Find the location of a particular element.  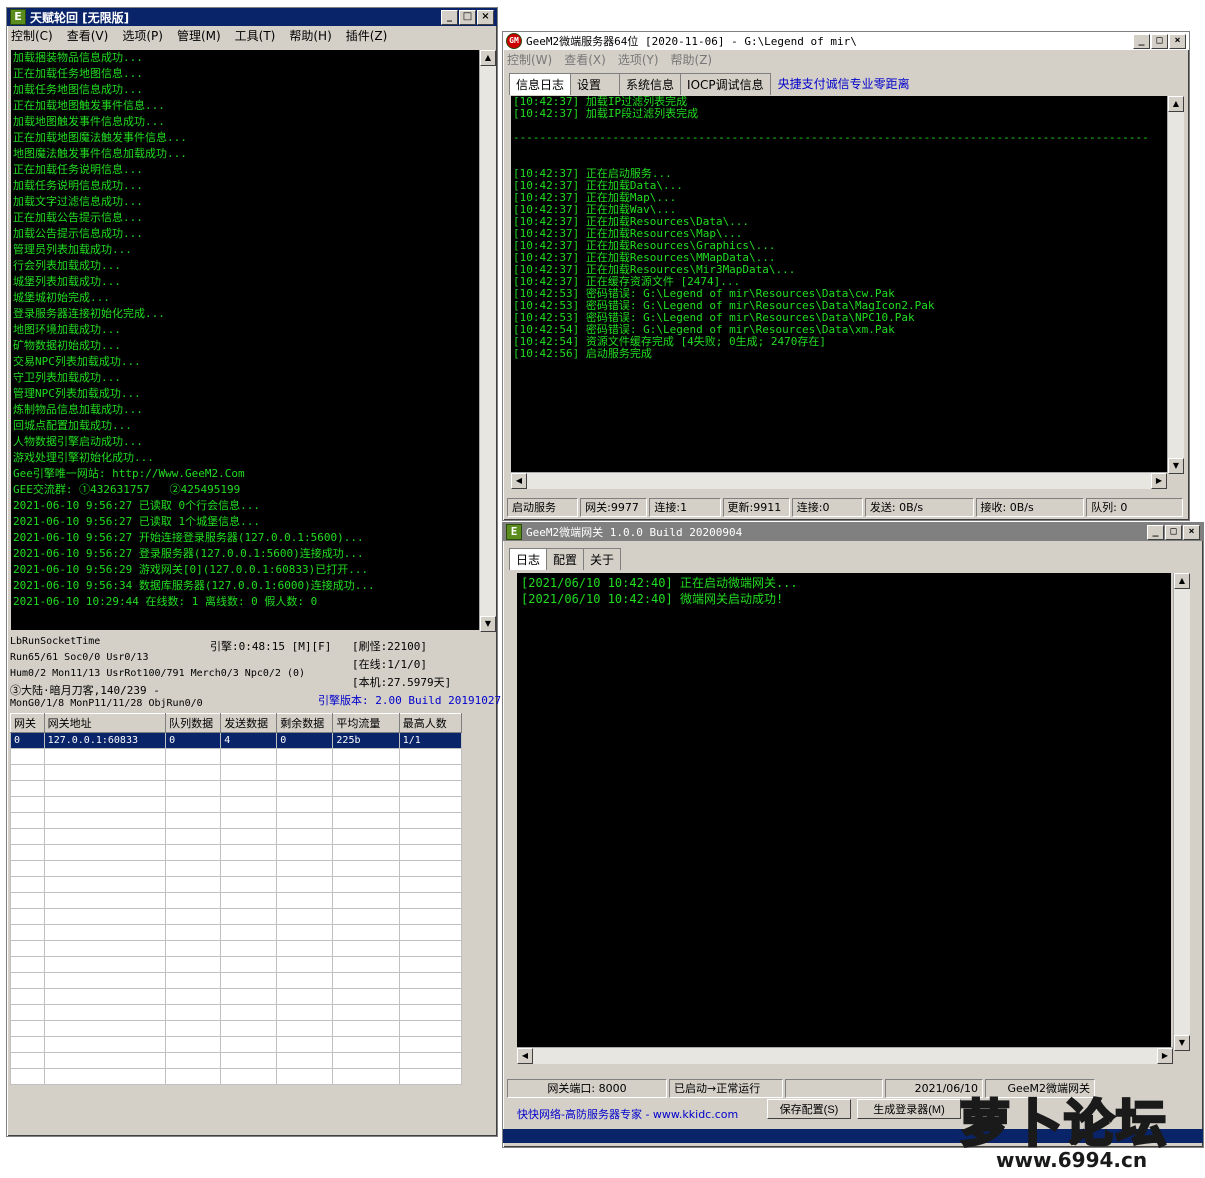

tab-system-info: 系统信息 is located at coordinates (650, 84).